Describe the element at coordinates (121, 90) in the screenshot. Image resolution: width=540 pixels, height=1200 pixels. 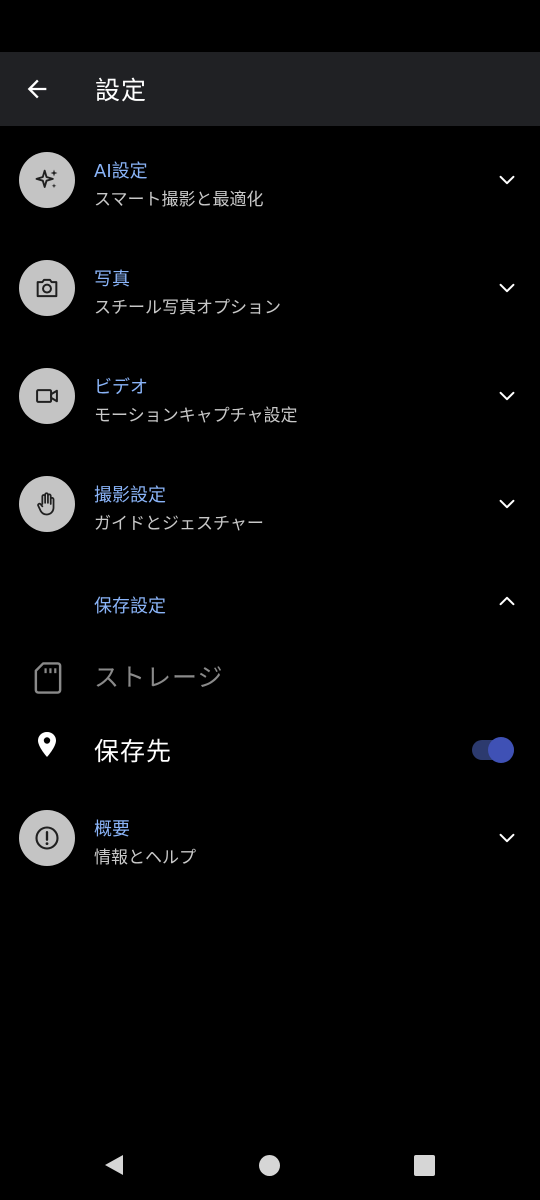
I see `page-title: 設定` at that location.